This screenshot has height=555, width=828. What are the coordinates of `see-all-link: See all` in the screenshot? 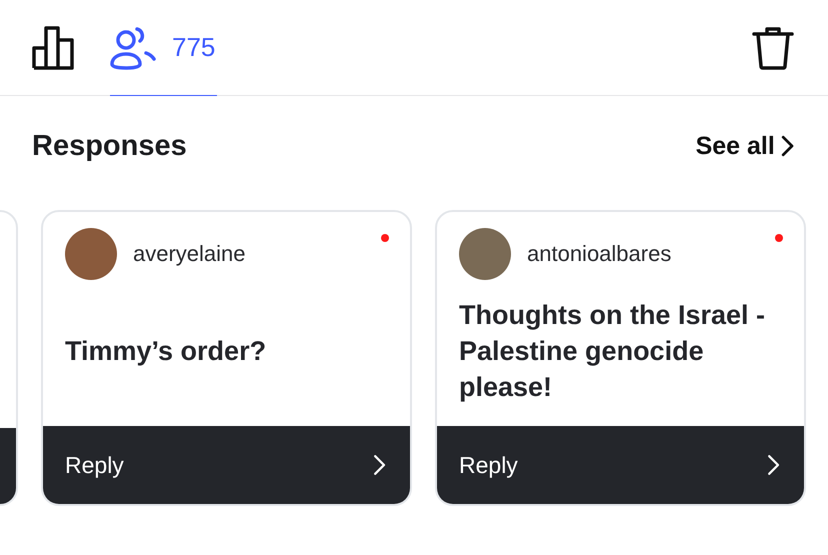 It's located at (745, 146).